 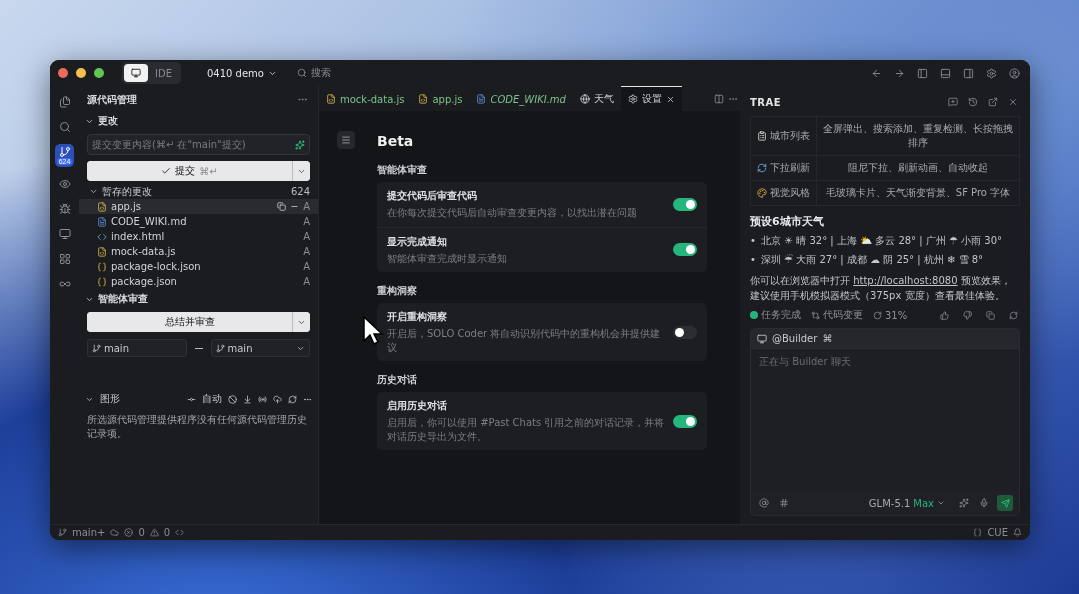 What do you see at coordinates (922, 73) in the screenshot?
I see `panel-left-icon` at bounding box center [922, 73].